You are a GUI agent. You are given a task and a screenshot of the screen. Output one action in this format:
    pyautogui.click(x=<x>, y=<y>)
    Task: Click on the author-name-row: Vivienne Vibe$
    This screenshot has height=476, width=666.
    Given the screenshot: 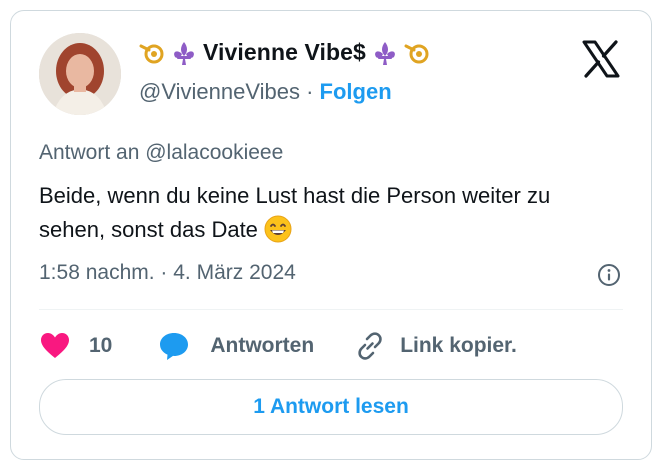 What is the action you would take?
    pyautogui.click(x=284, y=52)
    